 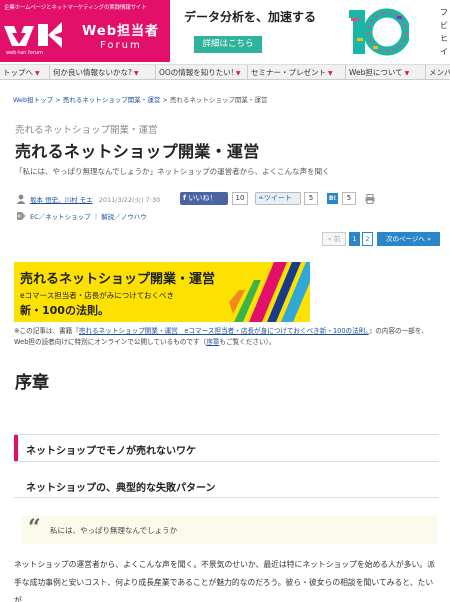 I want to click on ad-side-text: フ ビ ヒ イ, so click(x=444, y=32).